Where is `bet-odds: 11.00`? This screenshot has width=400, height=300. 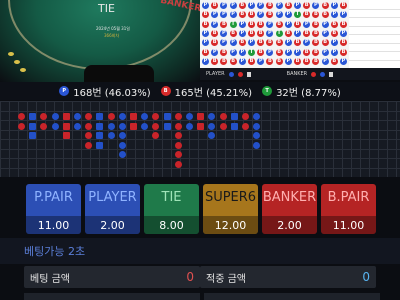
bet-odds: 11.00 is located at coordinates (53, 225).